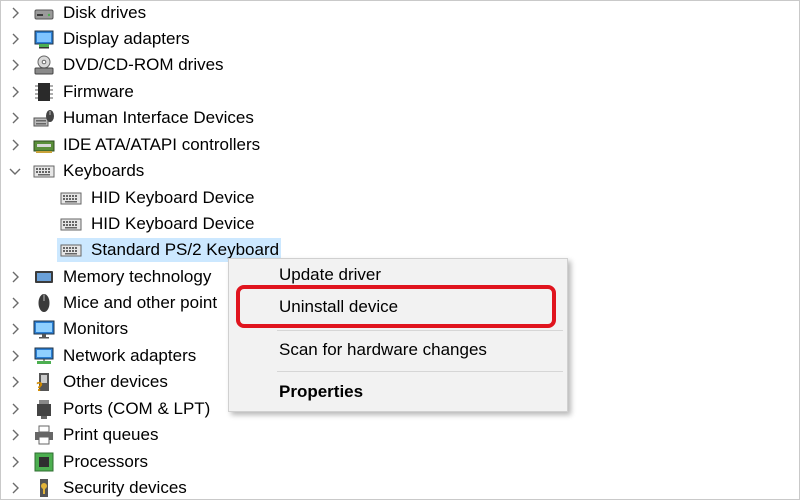 The width and height of the screenshot is (800, 504). What do you see at coordinates (400, 13) in the screenshot?
I see `tree-item-disk-drives: Disk drives` at bounding box center [400, 13].